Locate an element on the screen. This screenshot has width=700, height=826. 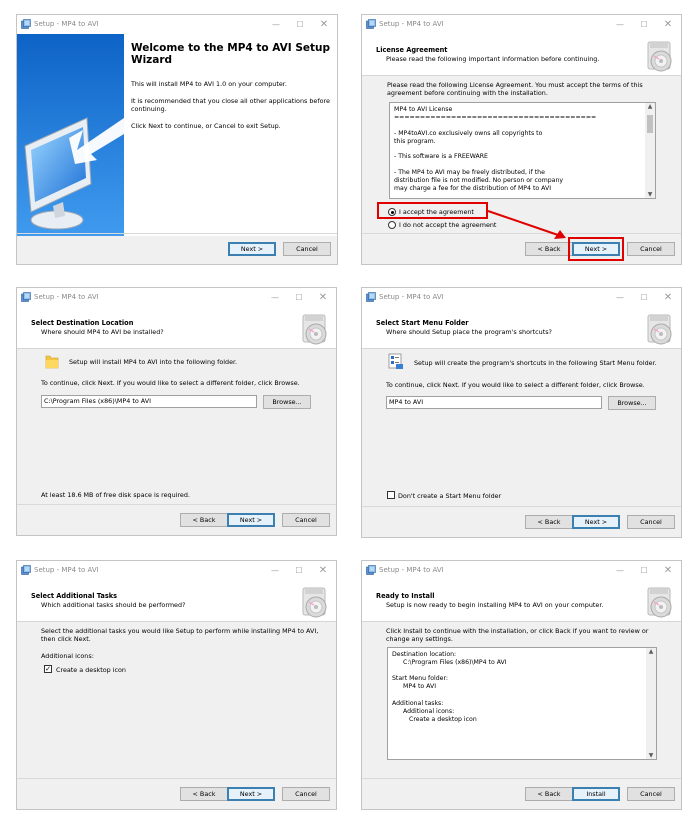
accept-highlight is located at coordinates (432, 210).